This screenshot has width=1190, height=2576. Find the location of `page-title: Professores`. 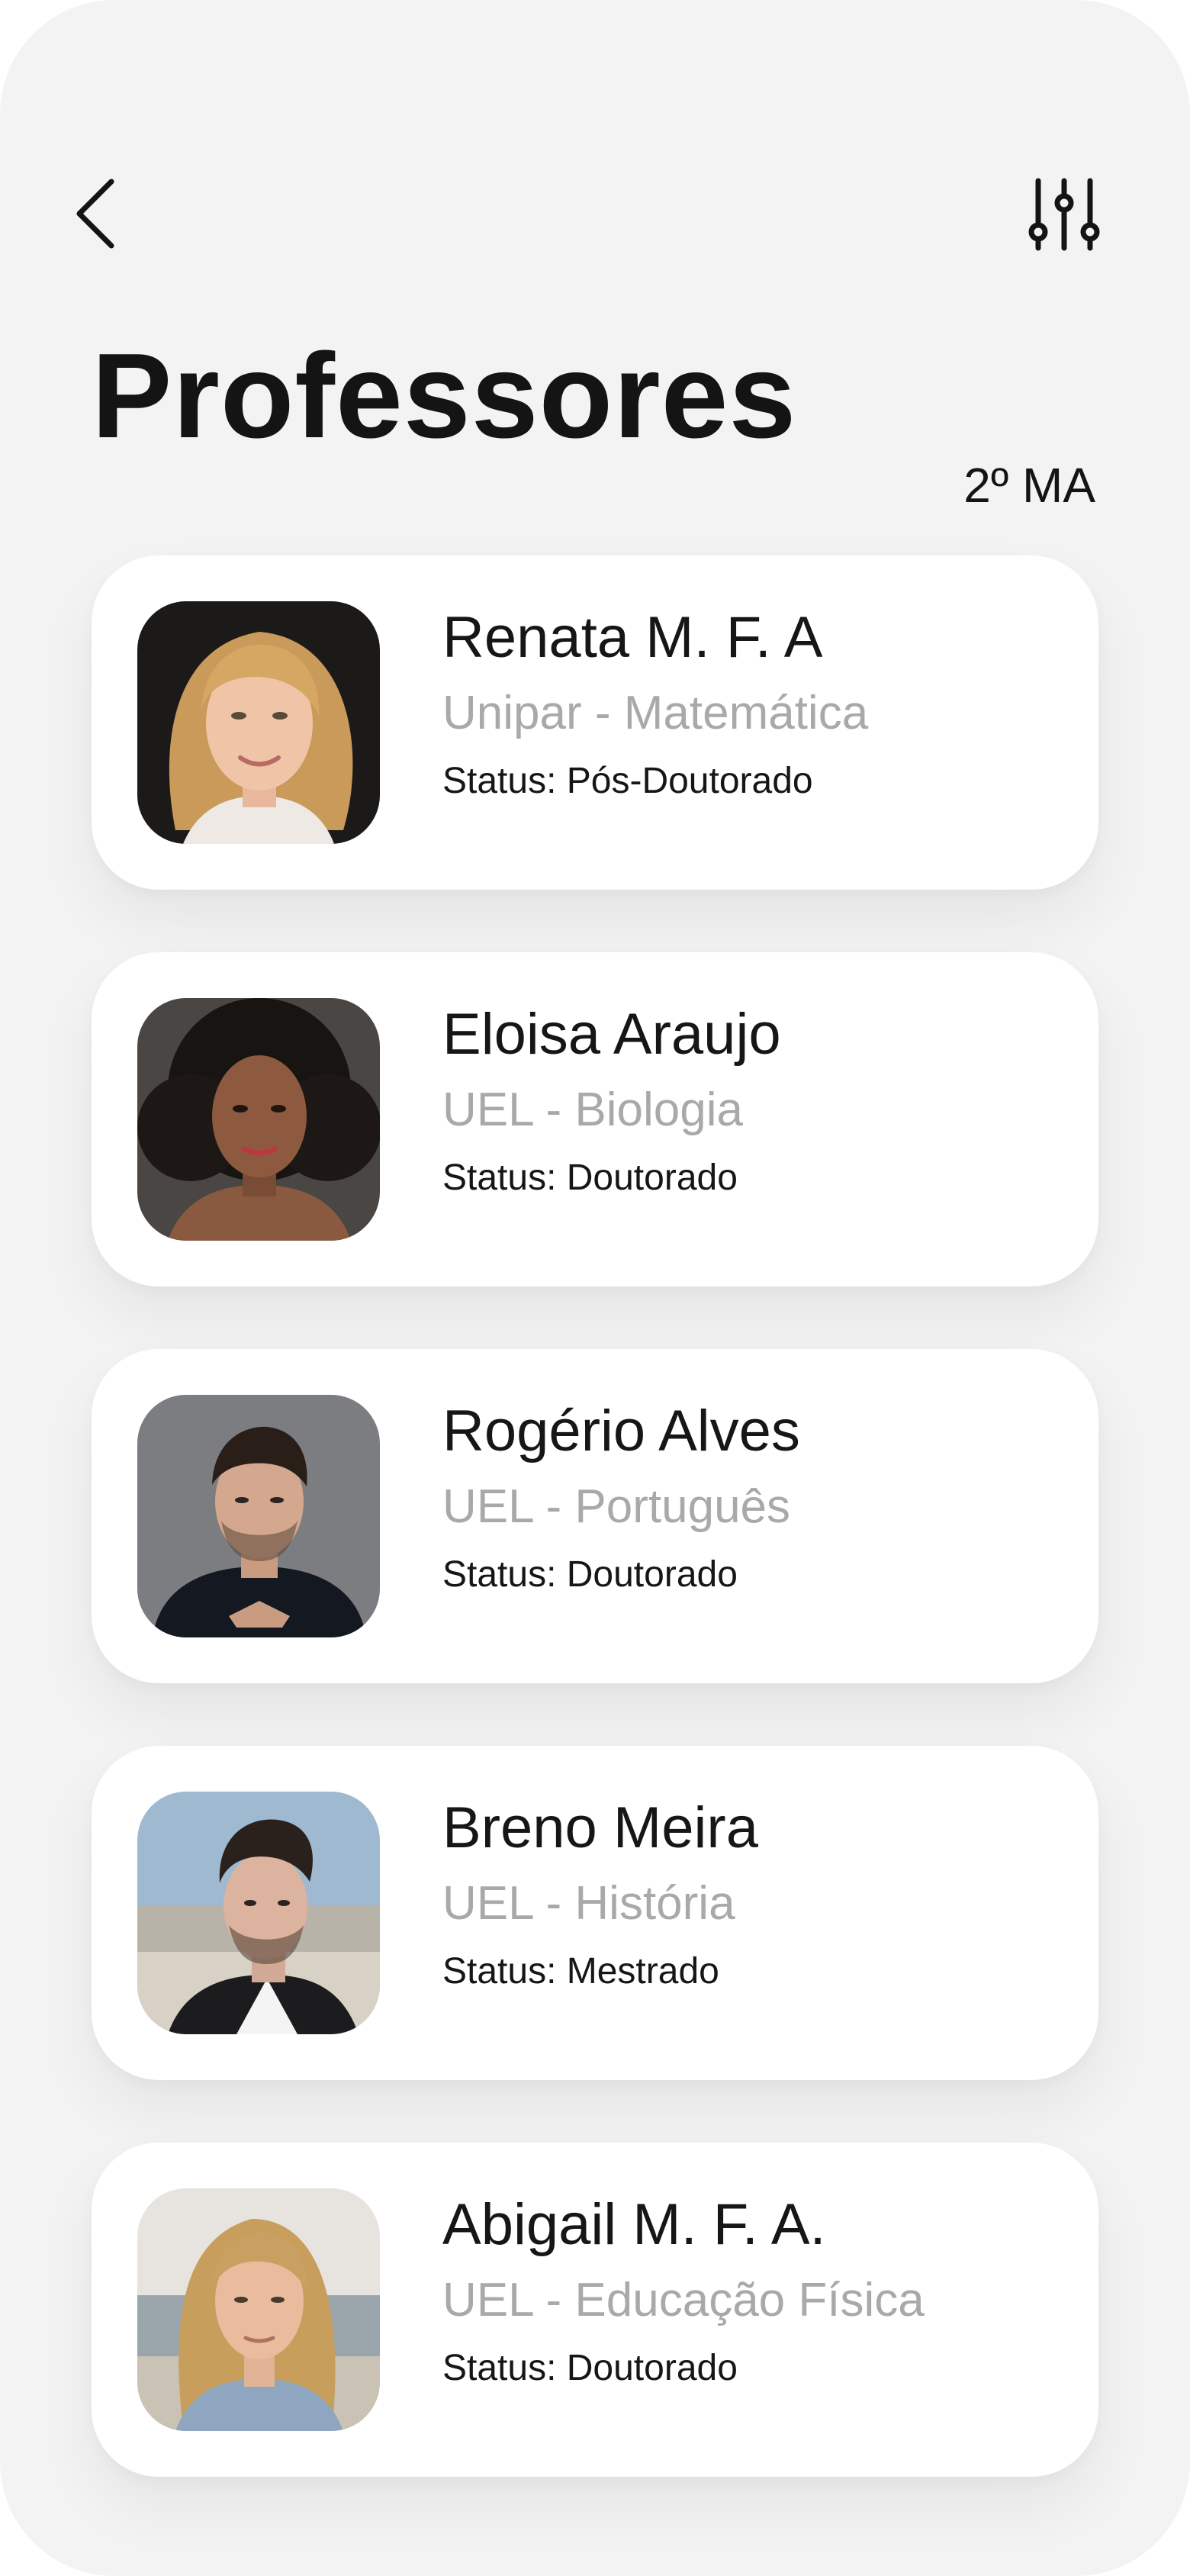

page-title: Professores is located at coordinates (444, 396).